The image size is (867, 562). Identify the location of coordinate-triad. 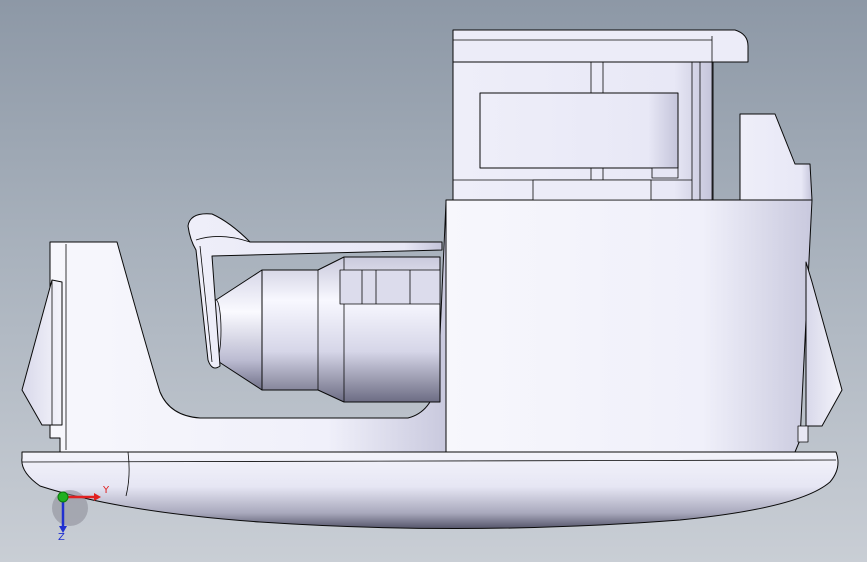
(76, 511).